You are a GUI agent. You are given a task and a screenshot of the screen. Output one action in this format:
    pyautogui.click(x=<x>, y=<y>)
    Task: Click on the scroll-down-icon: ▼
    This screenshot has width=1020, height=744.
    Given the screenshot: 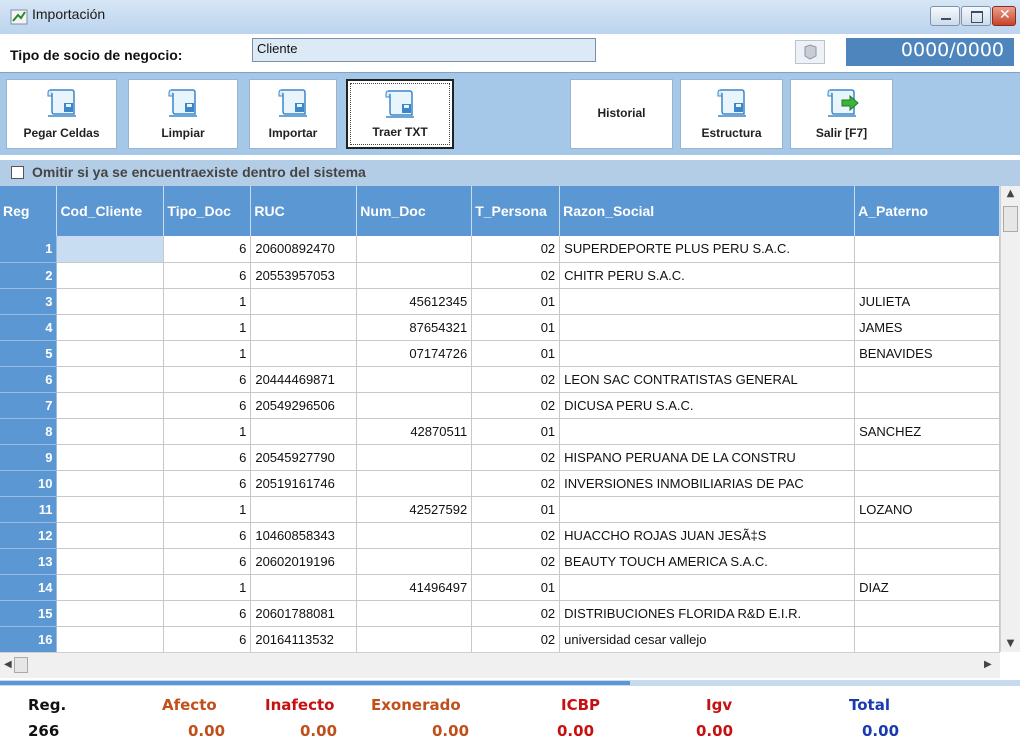 What is the action you would take?
    pyautogui.click(x=1010, y=643)
    